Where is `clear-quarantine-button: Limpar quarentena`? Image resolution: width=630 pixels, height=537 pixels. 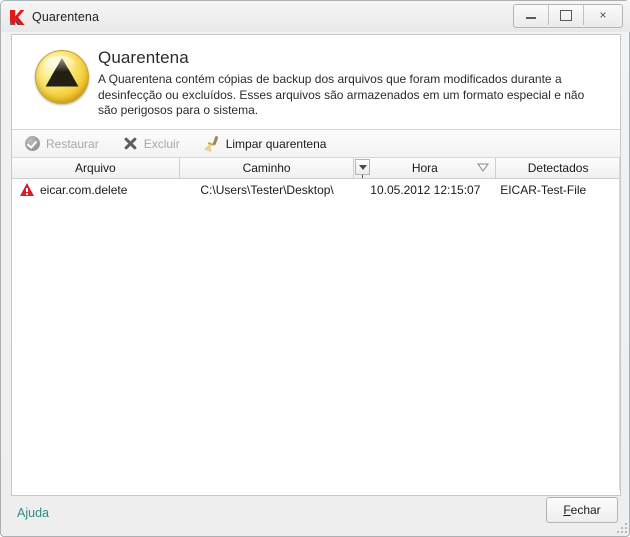 clear-quarantine-button: Limpar quarentena is located at coordinates (265, 144).